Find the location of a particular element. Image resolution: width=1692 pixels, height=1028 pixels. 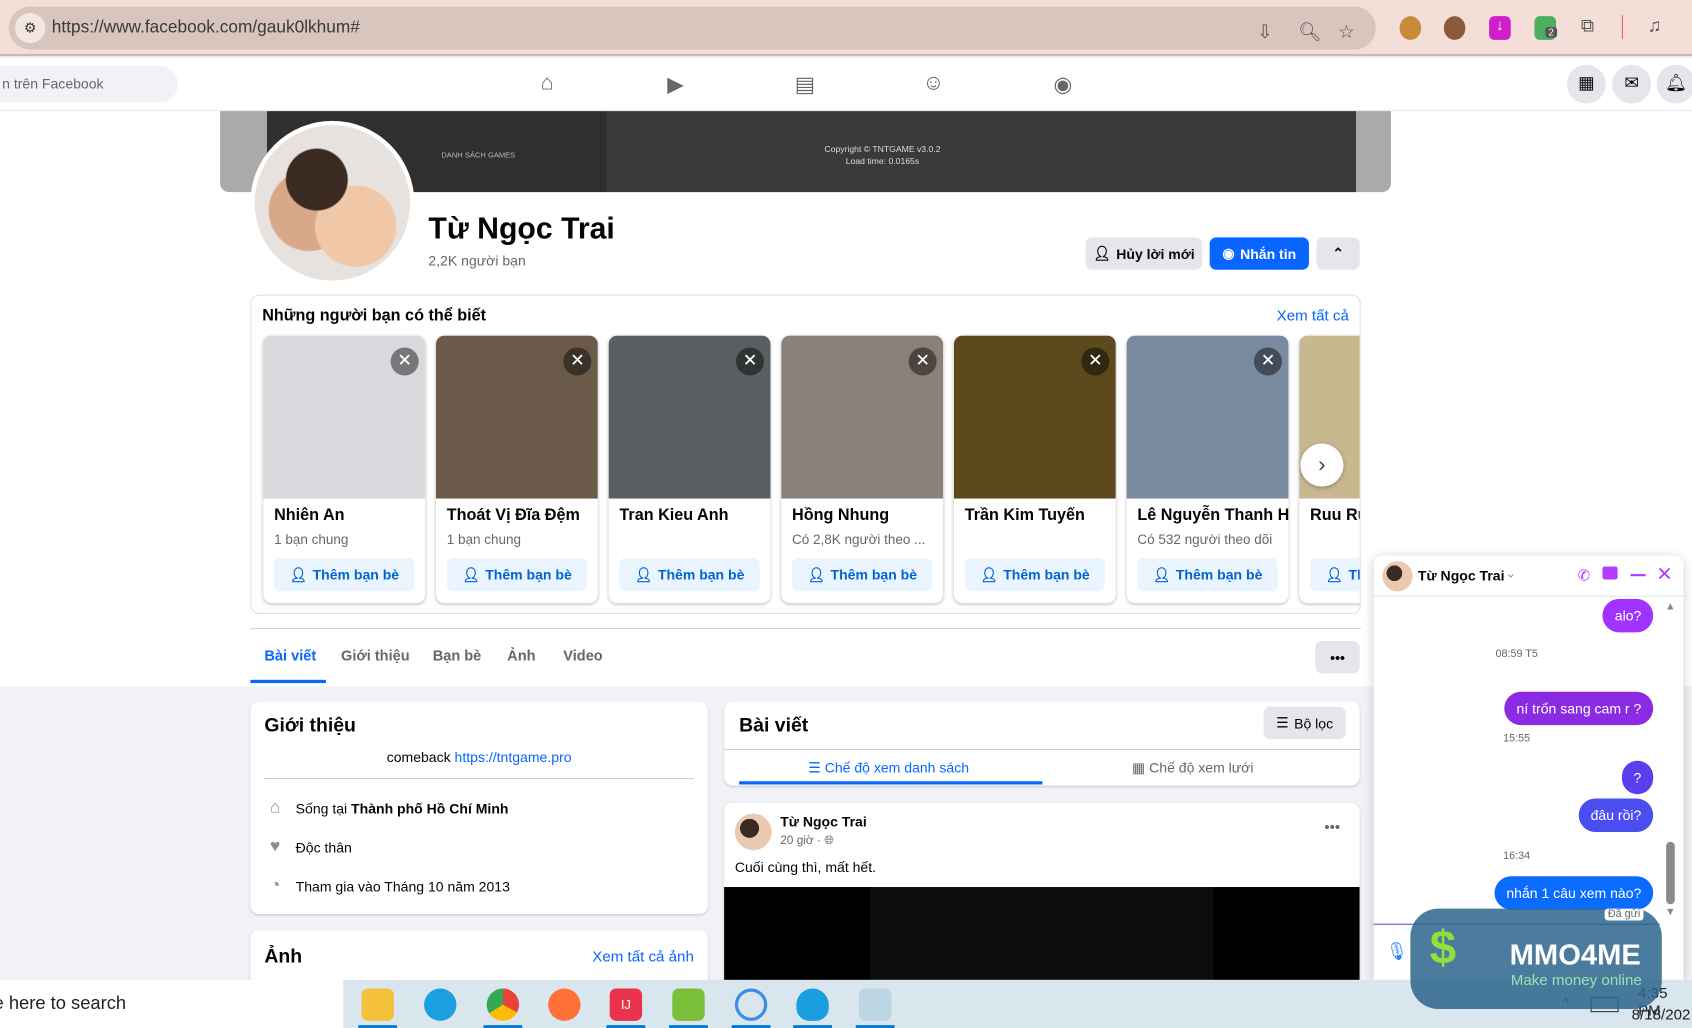

intellij-icon: IJ is located at coordinates (626, 1004).